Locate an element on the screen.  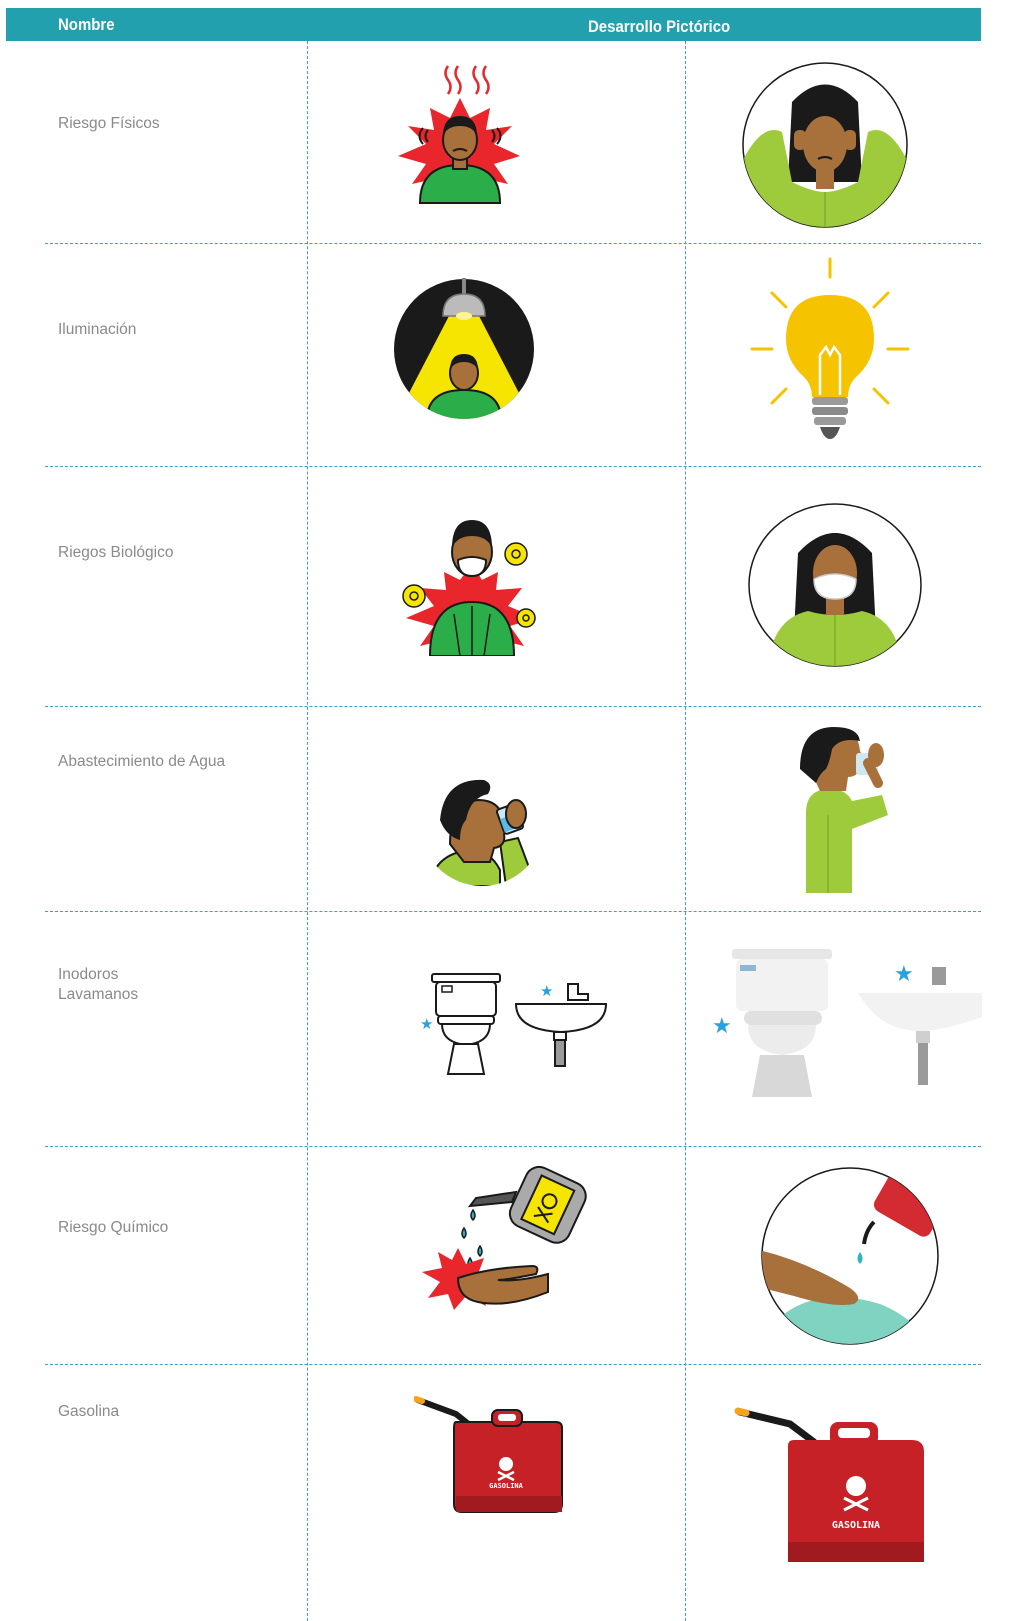
lighting-pictogram is located at coordinates (464, 349).